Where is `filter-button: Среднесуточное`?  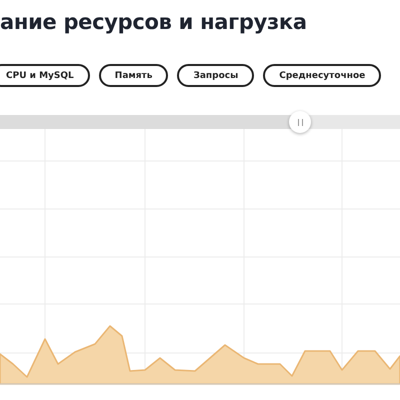 filter-button: Среднесуточное is located at coordinates (322, 75).